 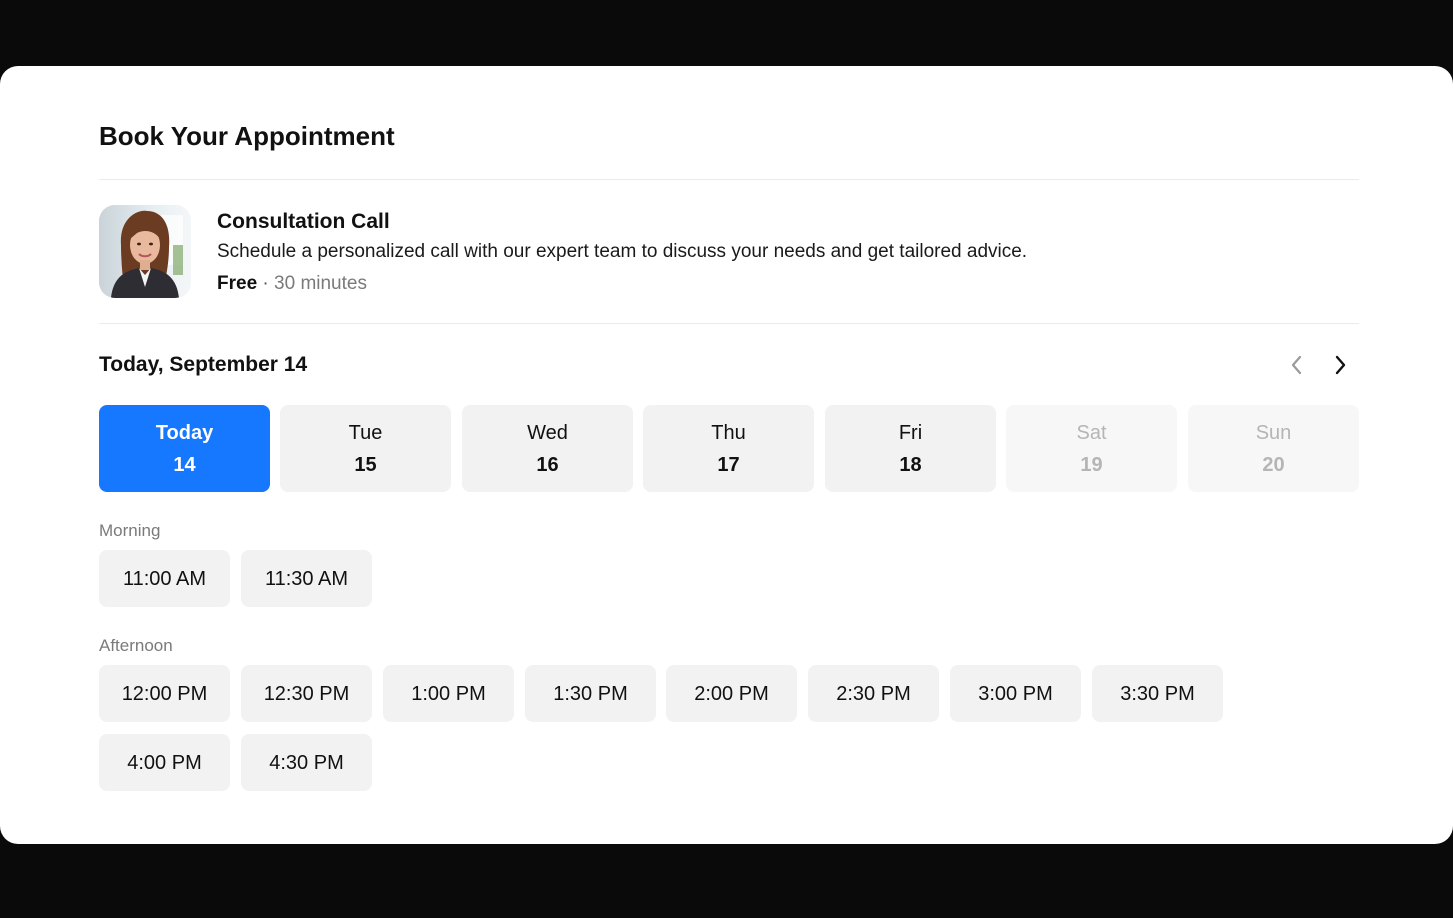 What do you see at coordinates (130, 530) in the screenshot?
I see `morning-label: Morning` at bounding box center [130, 530].